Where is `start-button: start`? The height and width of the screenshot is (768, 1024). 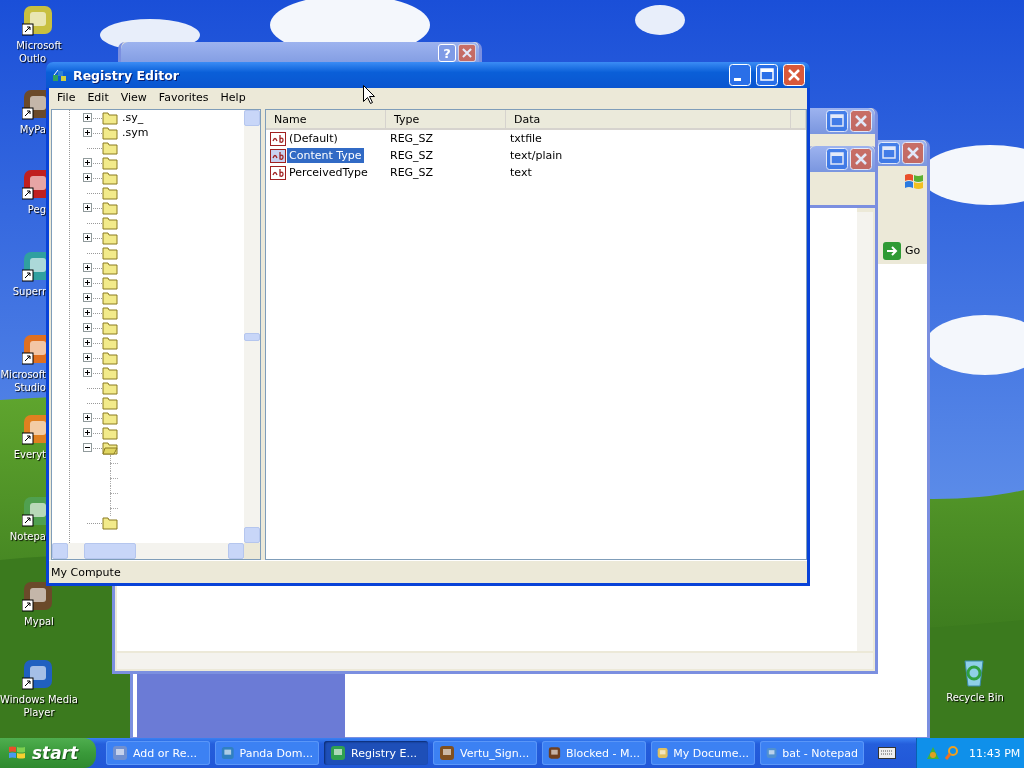
start-button: start is located at coordinates (48, 753).